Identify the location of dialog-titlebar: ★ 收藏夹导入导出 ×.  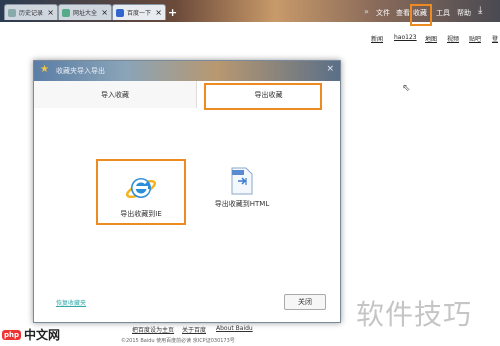
(187, 71).